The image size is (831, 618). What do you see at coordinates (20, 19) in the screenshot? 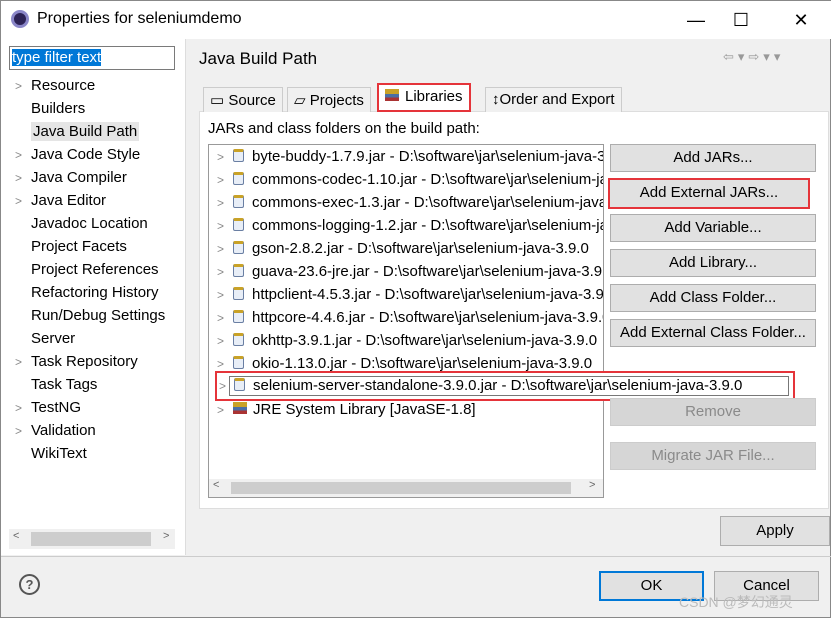
I see `eclipse-icon` at bounding box center [20, 19].